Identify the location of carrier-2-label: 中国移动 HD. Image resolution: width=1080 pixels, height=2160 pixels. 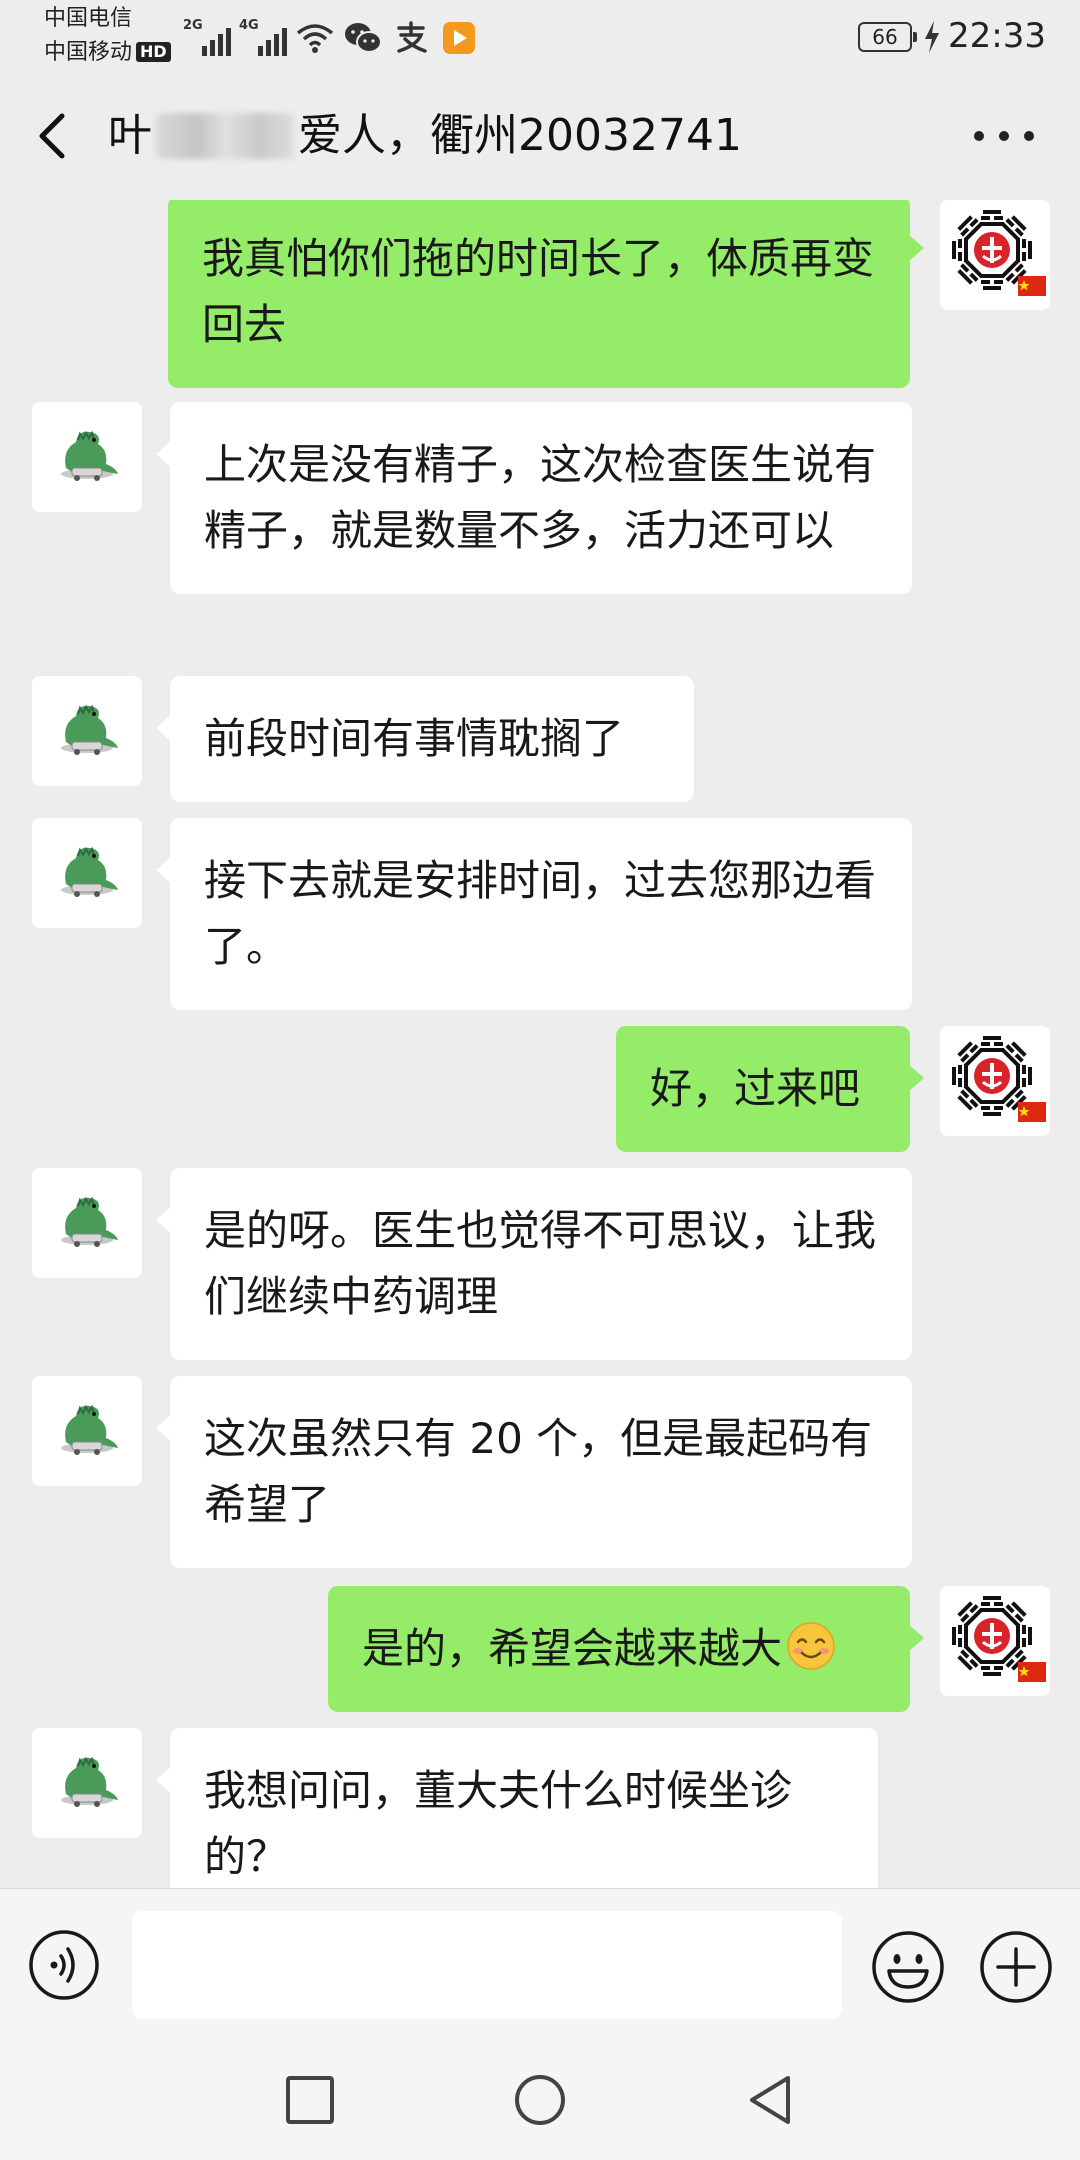
(107, 53).